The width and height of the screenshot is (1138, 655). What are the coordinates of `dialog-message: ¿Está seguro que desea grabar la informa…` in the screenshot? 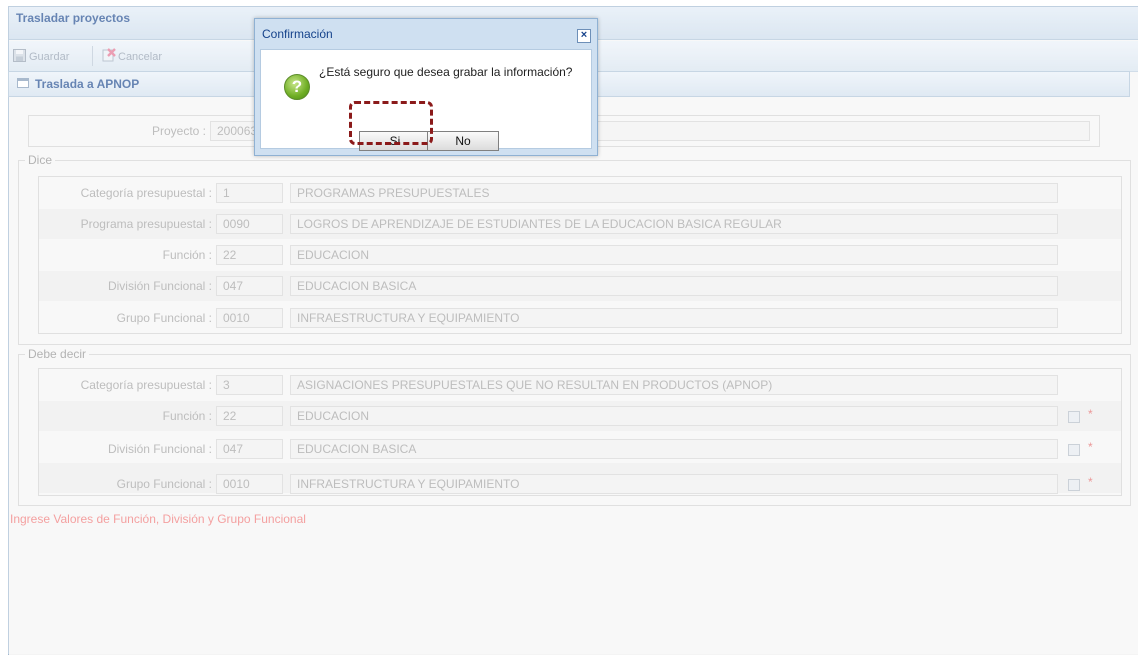 It's located at (446, 72).